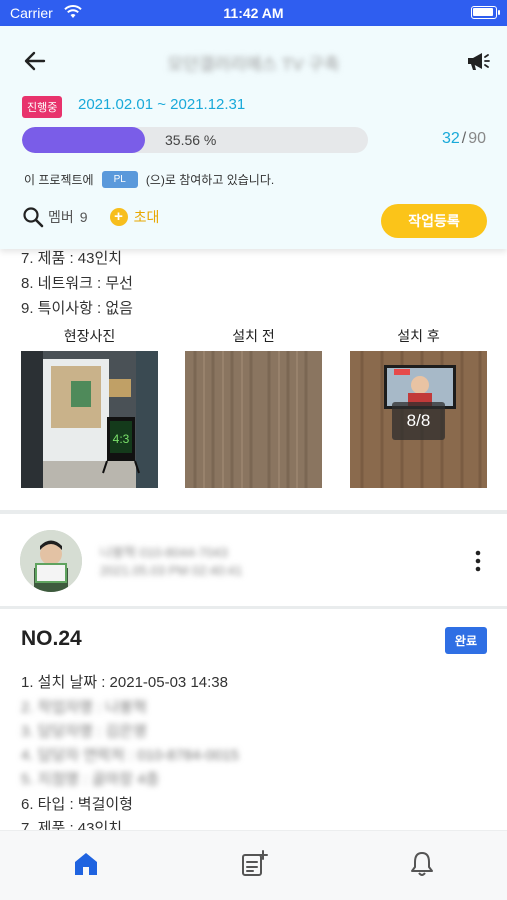  Describe the element at coordinates (478, 61) in the screenshot. I see `megaphone-icon` at that location.